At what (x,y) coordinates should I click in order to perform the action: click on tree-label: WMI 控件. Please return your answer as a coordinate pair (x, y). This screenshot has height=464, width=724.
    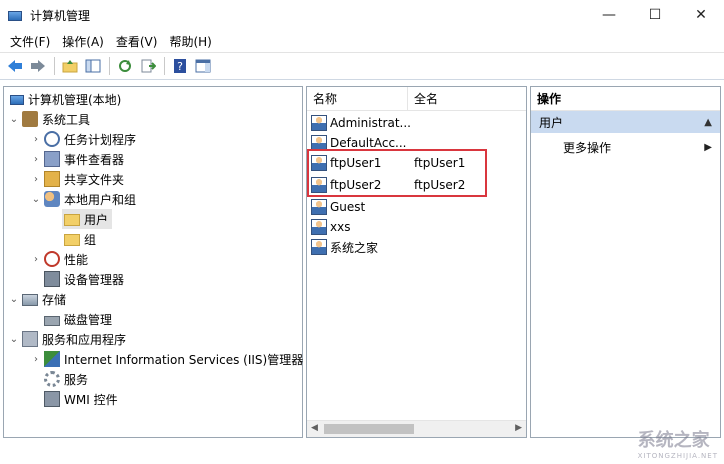
    Looking at the image, I should click on (91, 399).